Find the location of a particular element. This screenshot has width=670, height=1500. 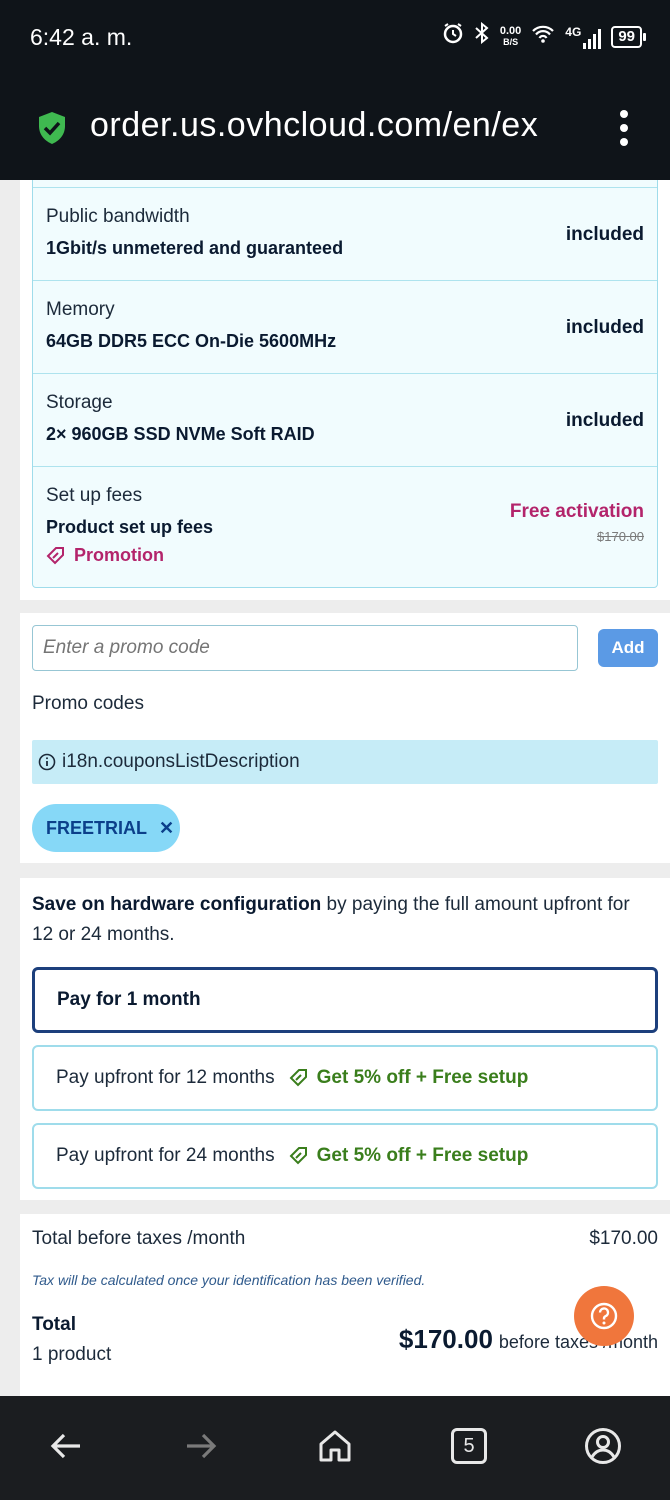

network-type: 4G is located at coordinates (573, 31).